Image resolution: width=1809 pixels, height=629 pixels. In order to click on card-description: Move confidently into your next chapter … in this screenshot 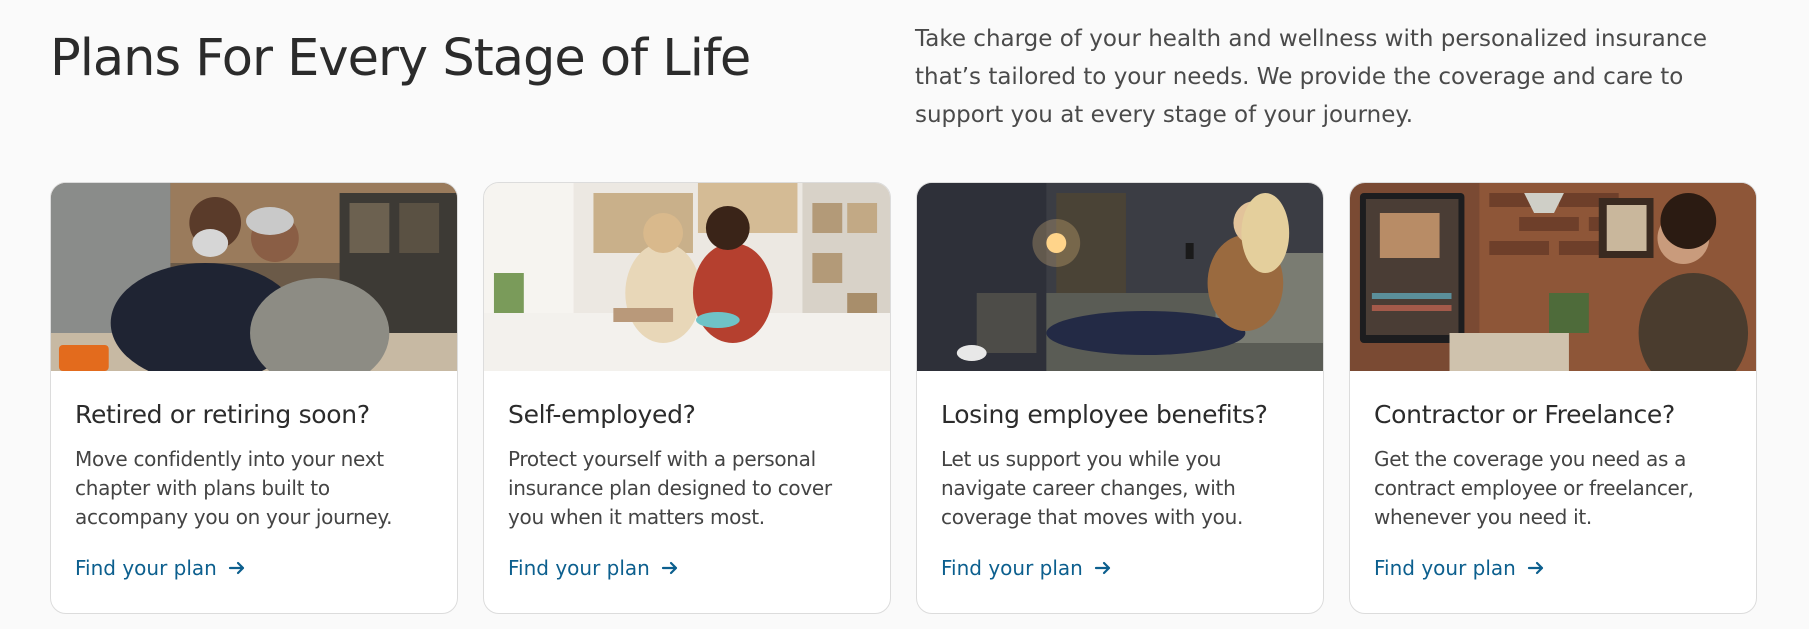, I will do `click(234, 488)`.